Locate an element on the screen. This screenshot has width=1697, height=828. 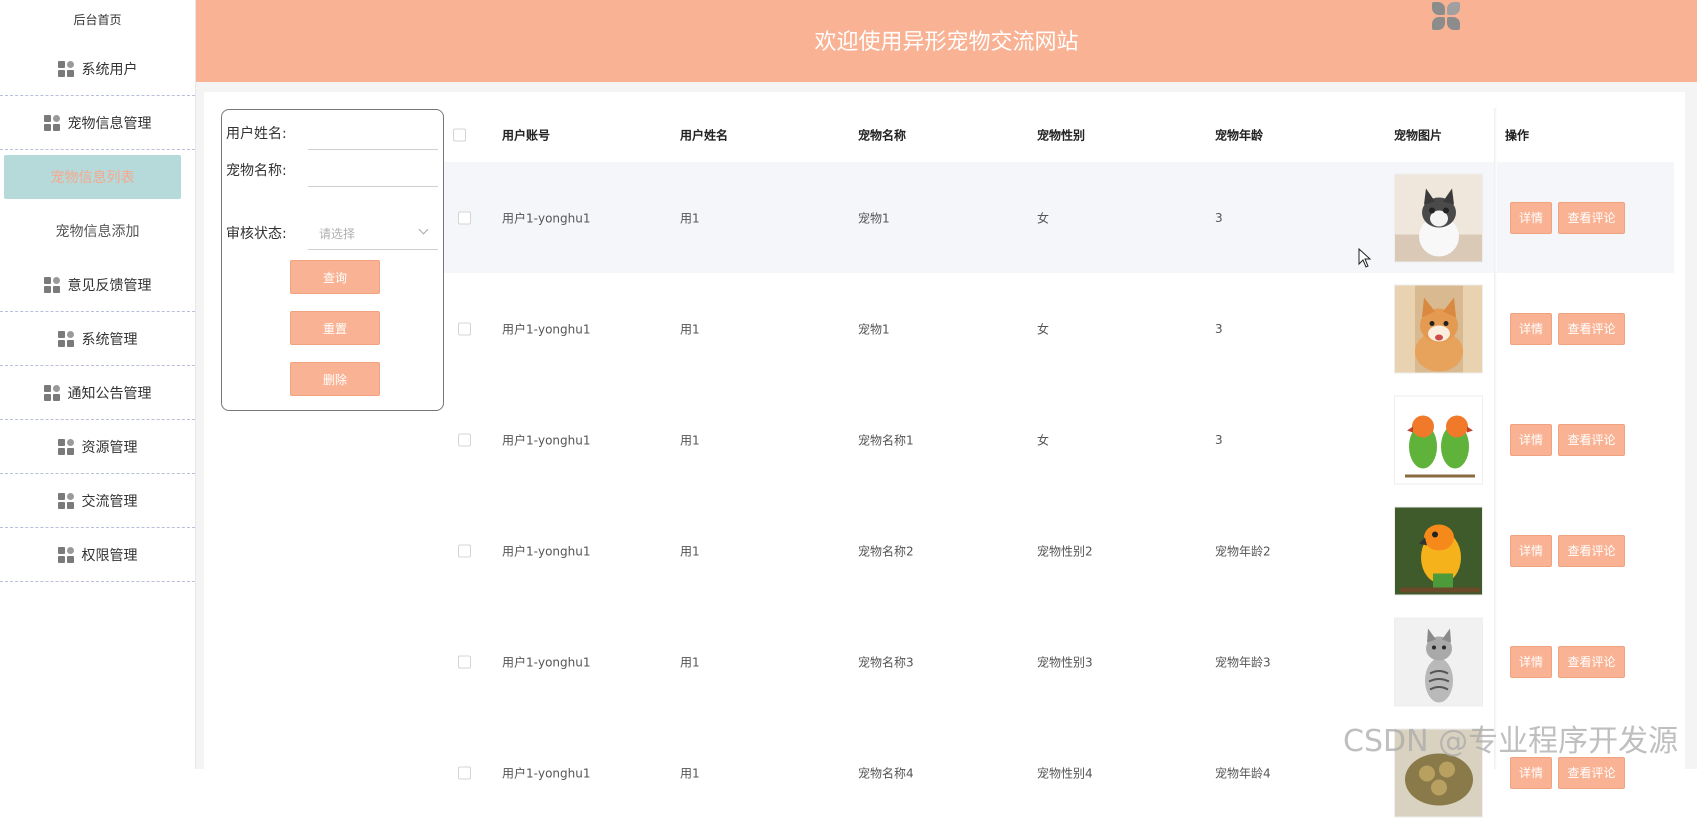
col-header: 操作 is located at coordinates (1517, 135).